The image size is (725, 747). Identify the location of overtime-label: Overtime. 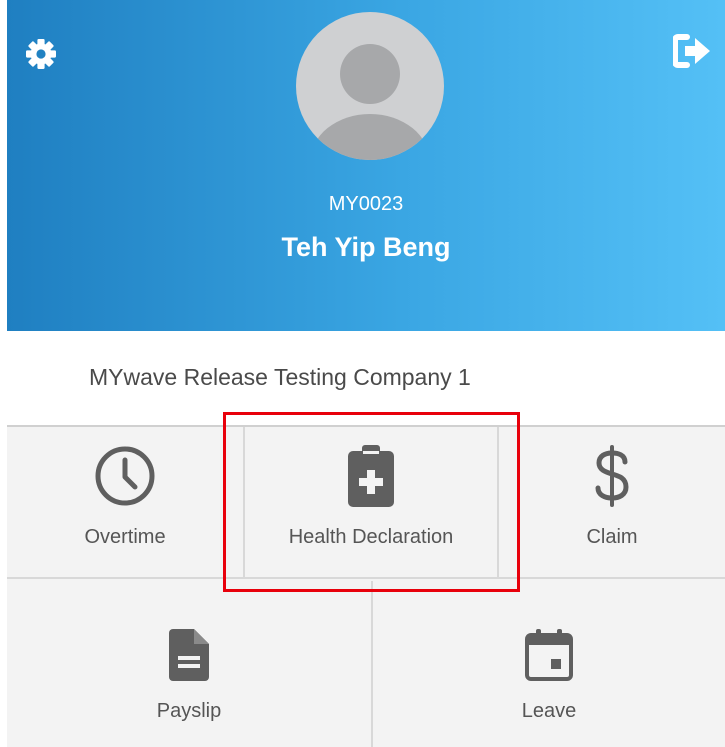
(125, 537).